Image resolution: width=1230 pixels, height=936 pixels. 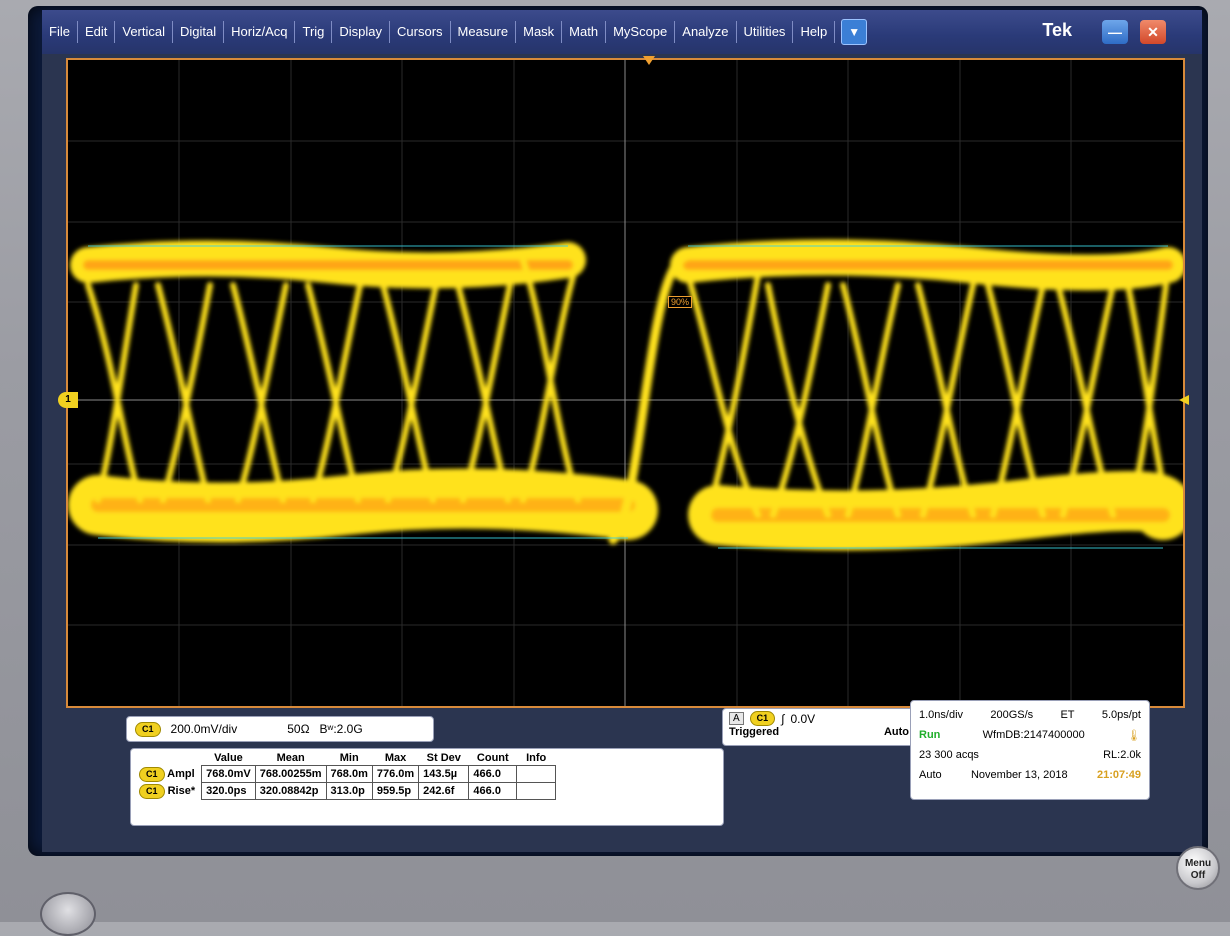 I want to click on run-state: Run, so click(x=930, y=735).